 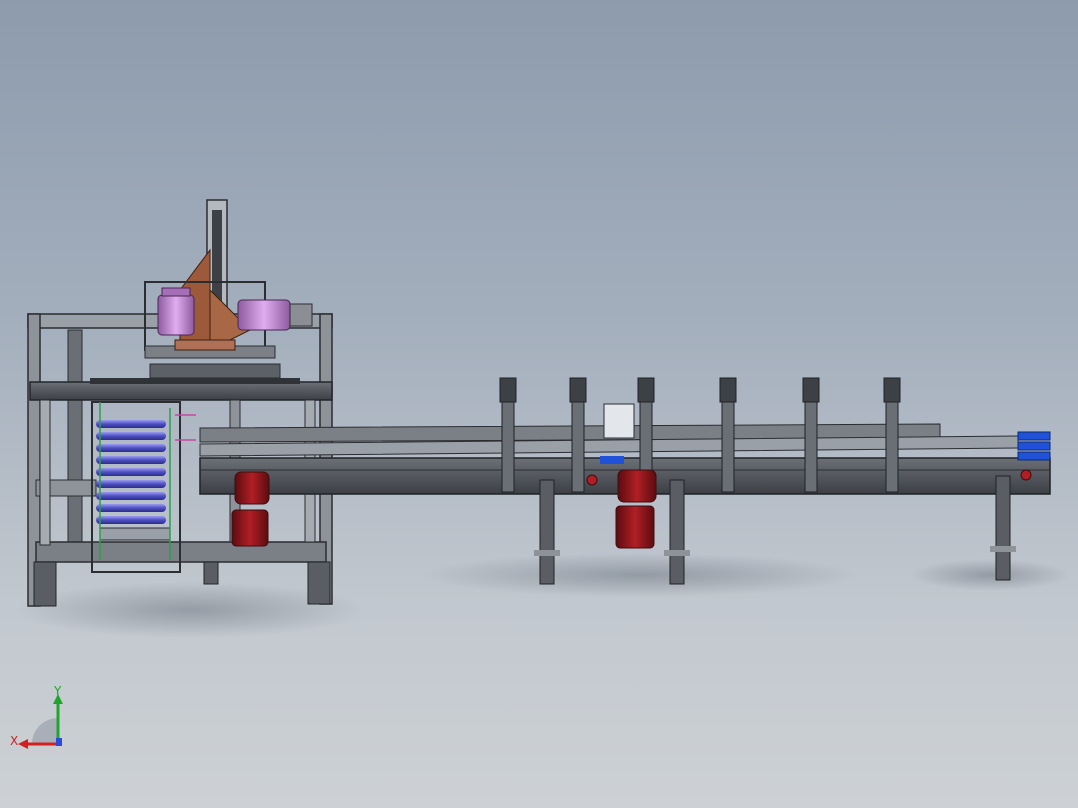 I want to click on y-axis-label: Y, so click(x=57, y=692).